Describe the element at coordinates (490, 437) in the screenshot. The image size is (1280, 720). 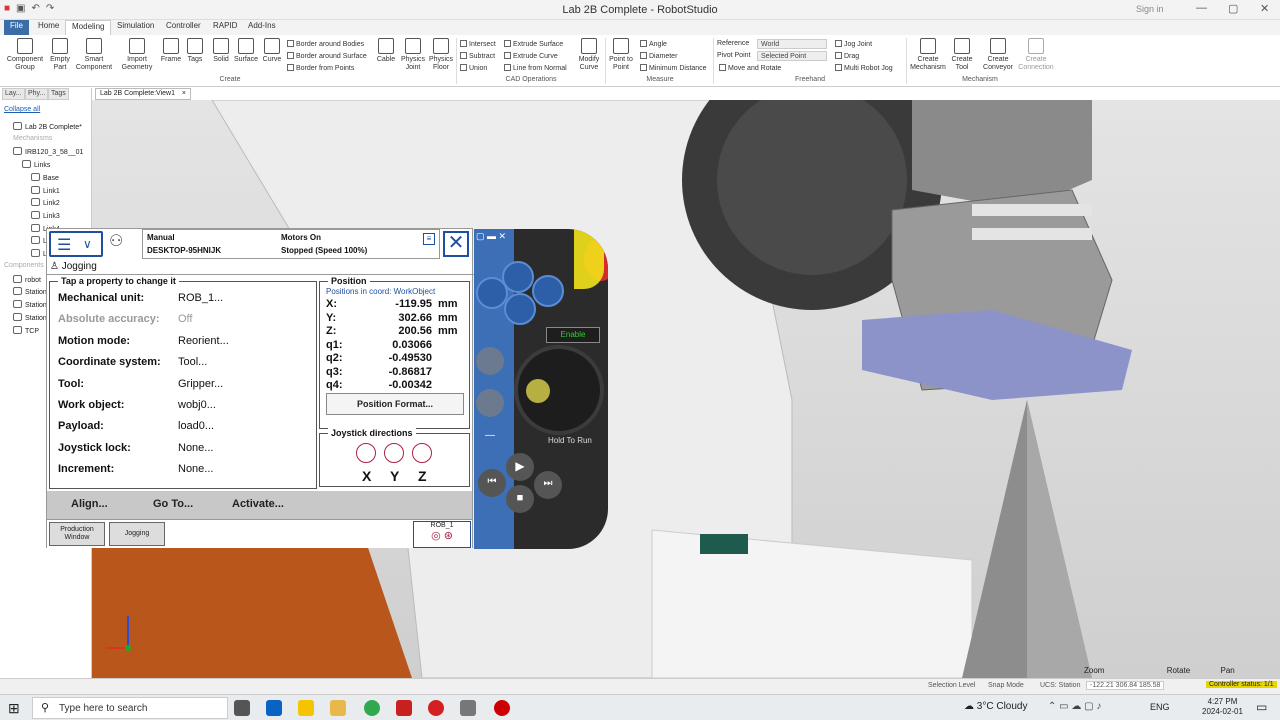
I see `increment-icon: —` at that location.